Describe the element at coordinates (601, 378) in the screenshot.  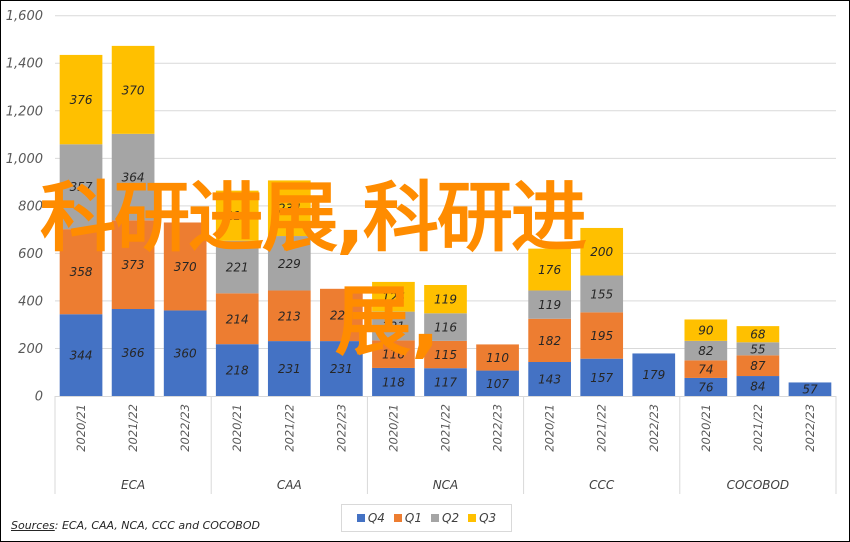
I see `data-label: 157` at that location.